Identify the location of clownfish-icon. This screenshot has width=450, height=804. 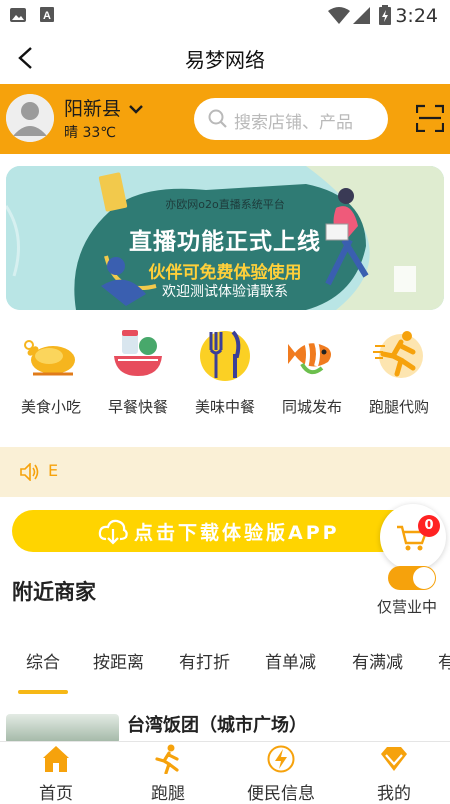
(309, 358).